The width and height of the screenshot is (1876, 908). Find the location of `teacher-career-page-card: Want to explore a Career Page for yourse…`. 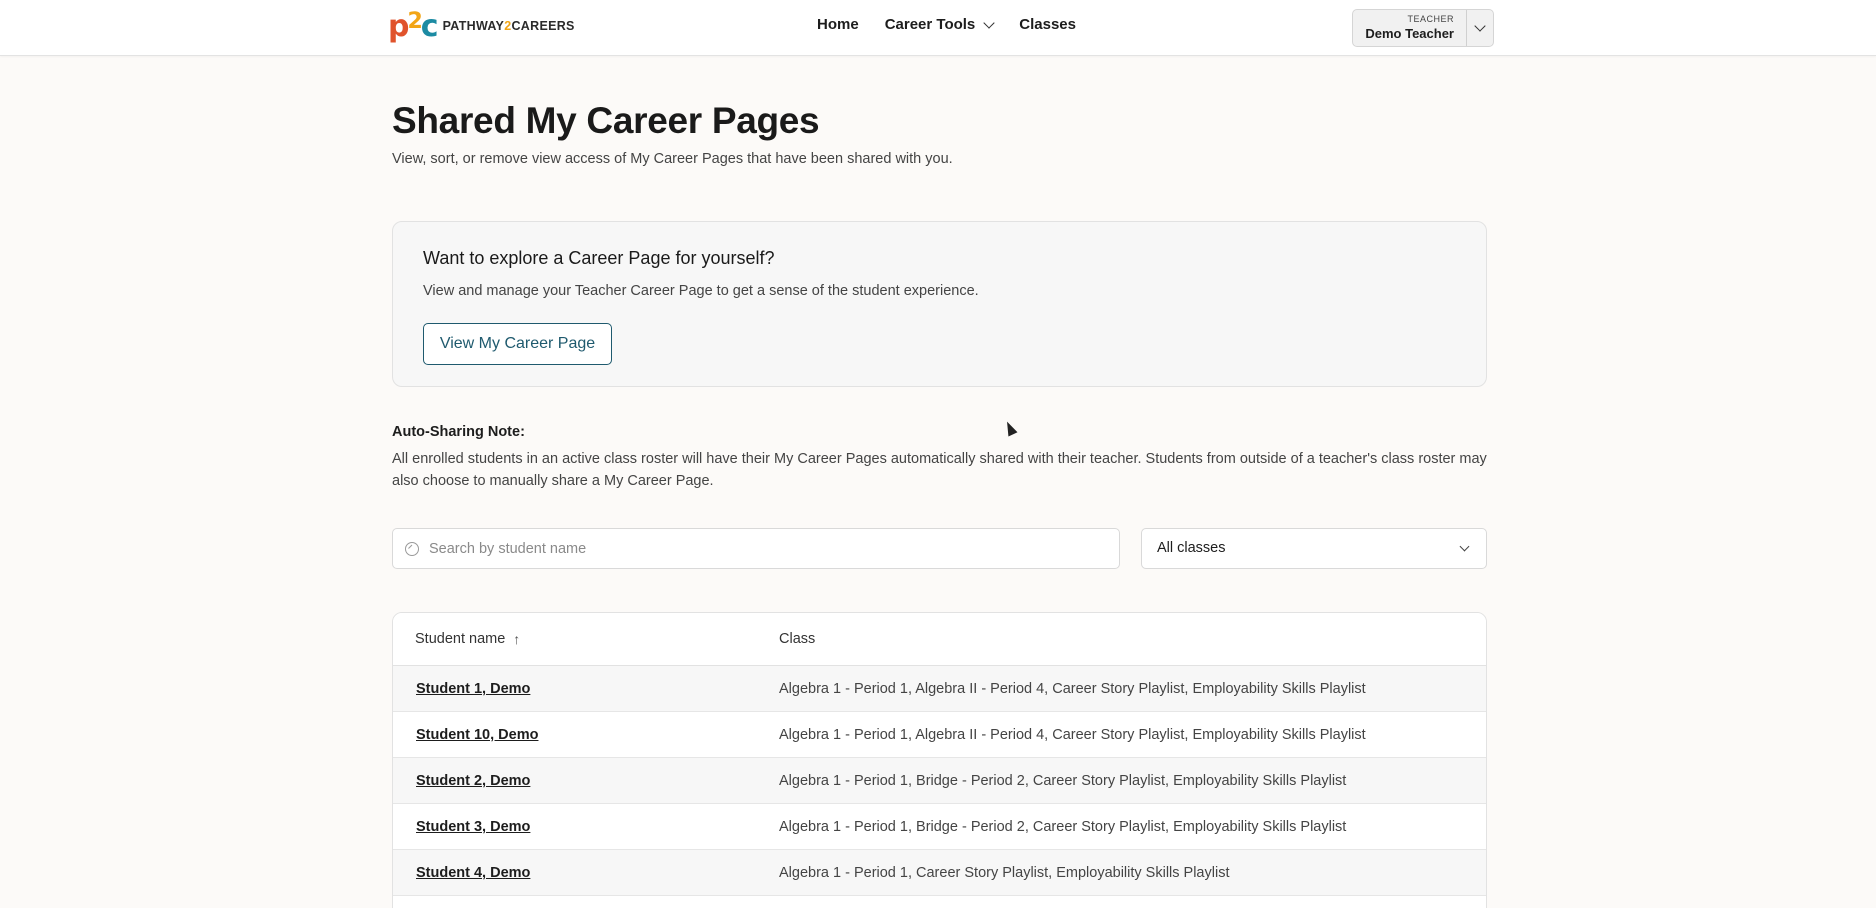

teacher-career-page-card: Want to explore a Career Page for yourse… is located at coordinates (939, 304).